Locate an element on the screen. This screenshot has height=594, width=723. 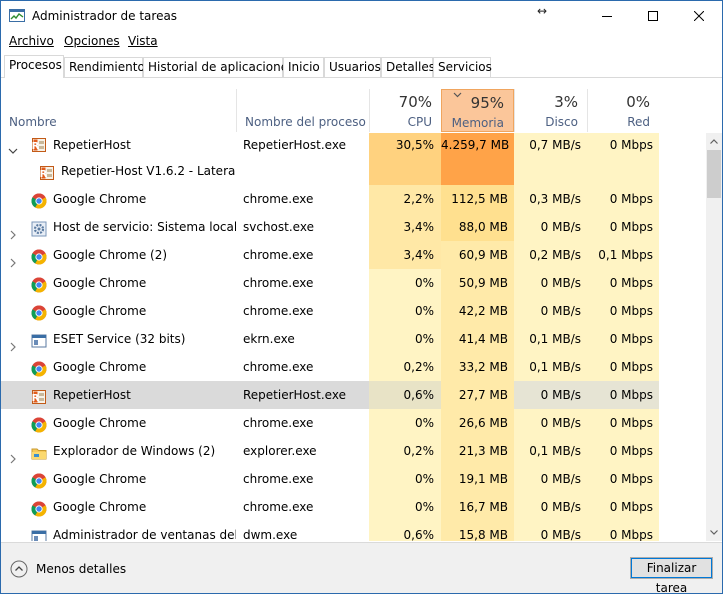
process-exe-cell: svchost.exe is located at coordinates (278, 227).